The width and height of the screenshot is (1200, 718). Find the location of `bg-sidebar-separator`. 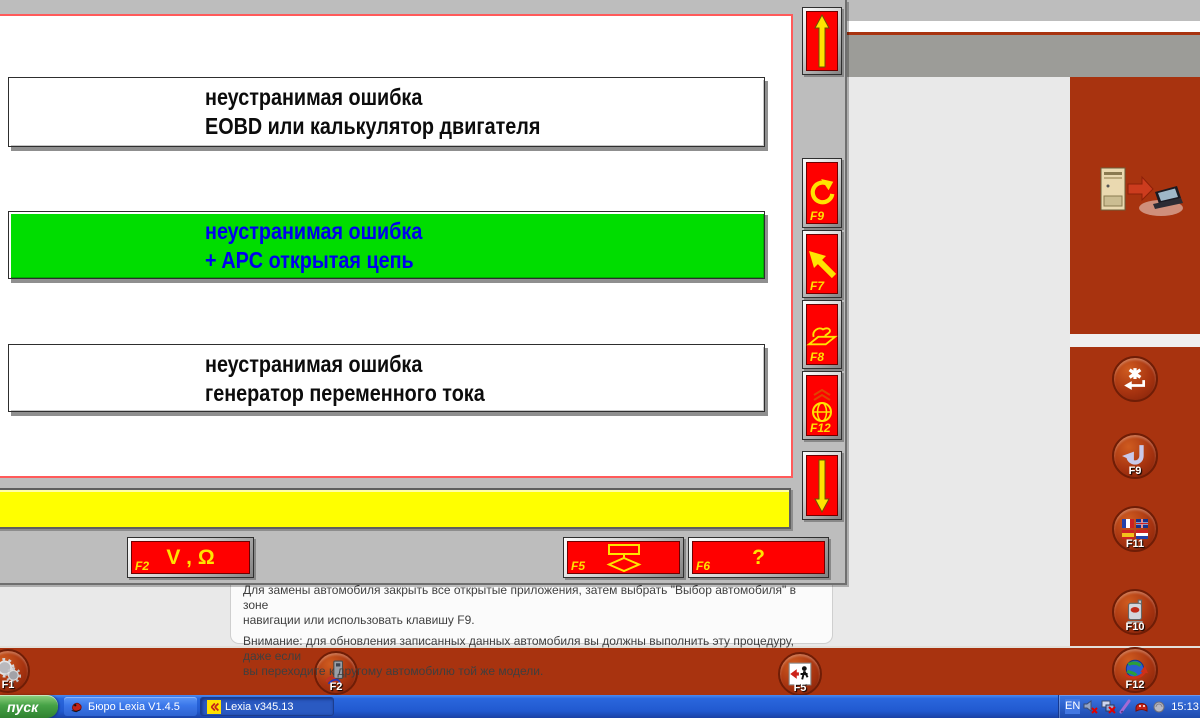

bg-sidebar-separator is located at coordinates (1135, 340).